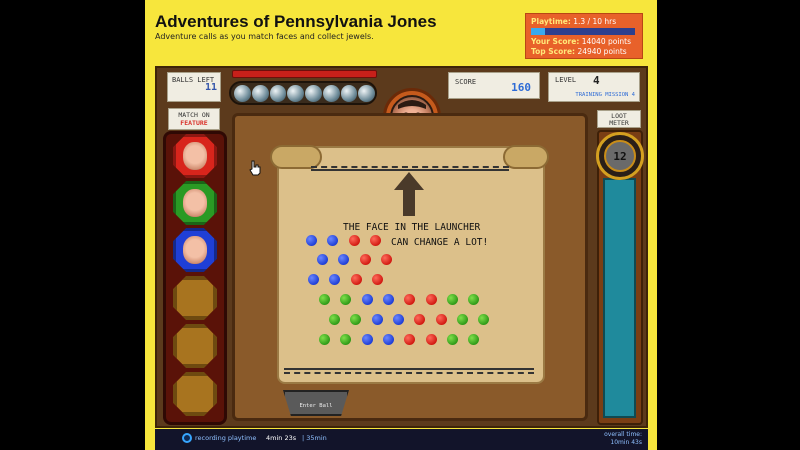 This screenshot has width=800, height=450. I want to click on loot-meter, so click(619, 298).